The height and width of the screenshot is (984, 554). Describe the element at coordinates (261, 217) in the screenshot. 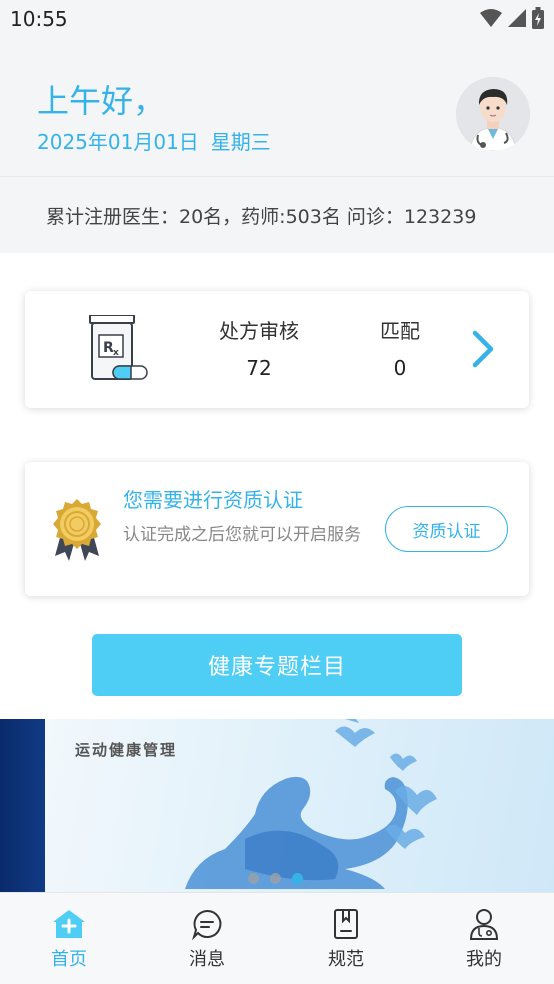

I see `stats-text: 累计注册医生：20名，药师:503名 问诊：123239` at that location.